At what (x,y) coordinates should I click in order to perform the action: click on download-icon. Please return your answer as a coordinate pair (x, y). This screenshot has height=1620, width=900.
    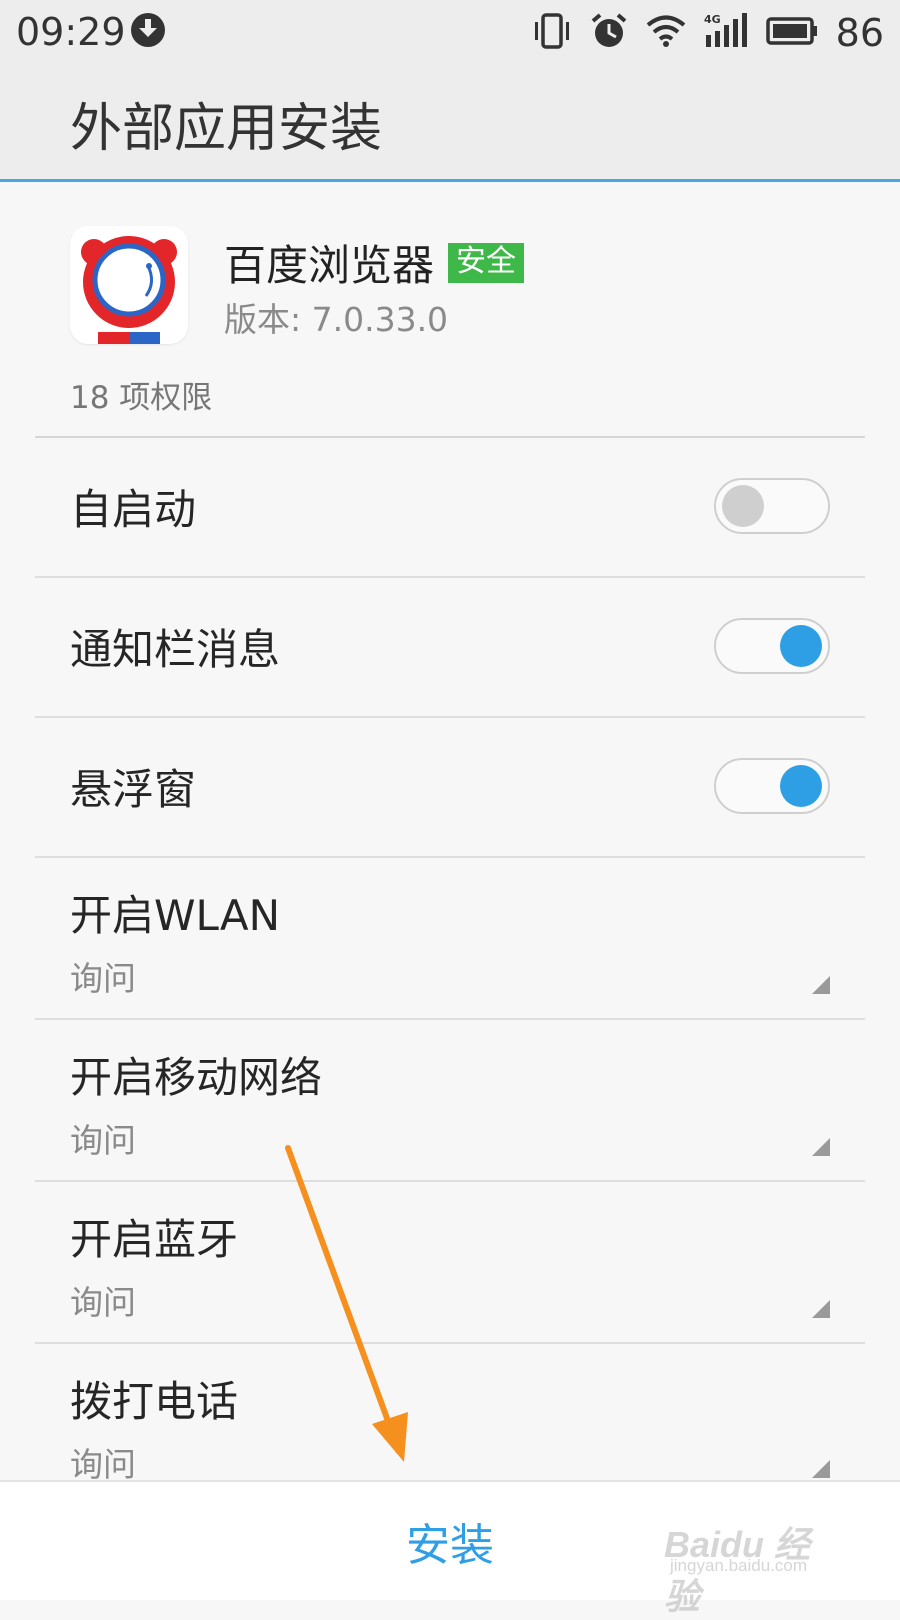
    Looking at the image, I should click on (148, 30).